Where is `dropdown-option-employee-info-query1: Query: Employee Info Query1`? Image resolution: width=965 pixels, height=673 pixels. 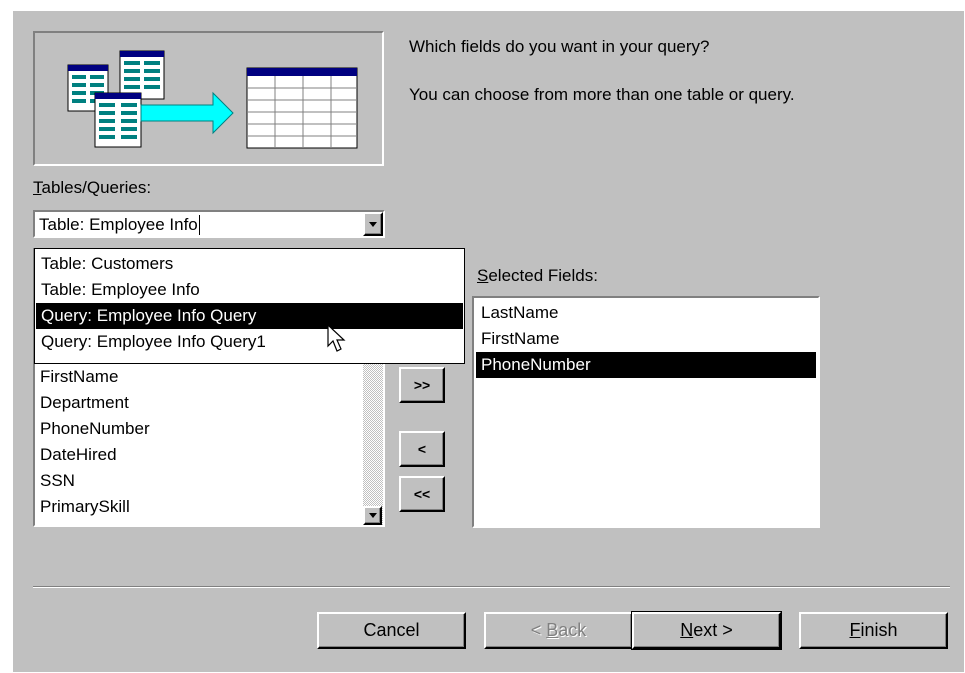
dropdown-option-employee-info-query1: Query: Employee Info Query1 is located at coordinates (249, 342).